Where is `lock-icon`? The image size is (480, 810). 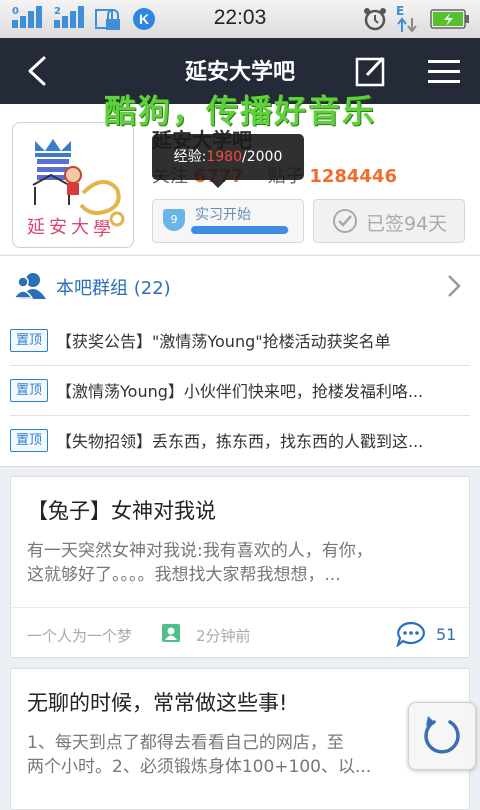
lock-icon is located at coordinates (107, 19).